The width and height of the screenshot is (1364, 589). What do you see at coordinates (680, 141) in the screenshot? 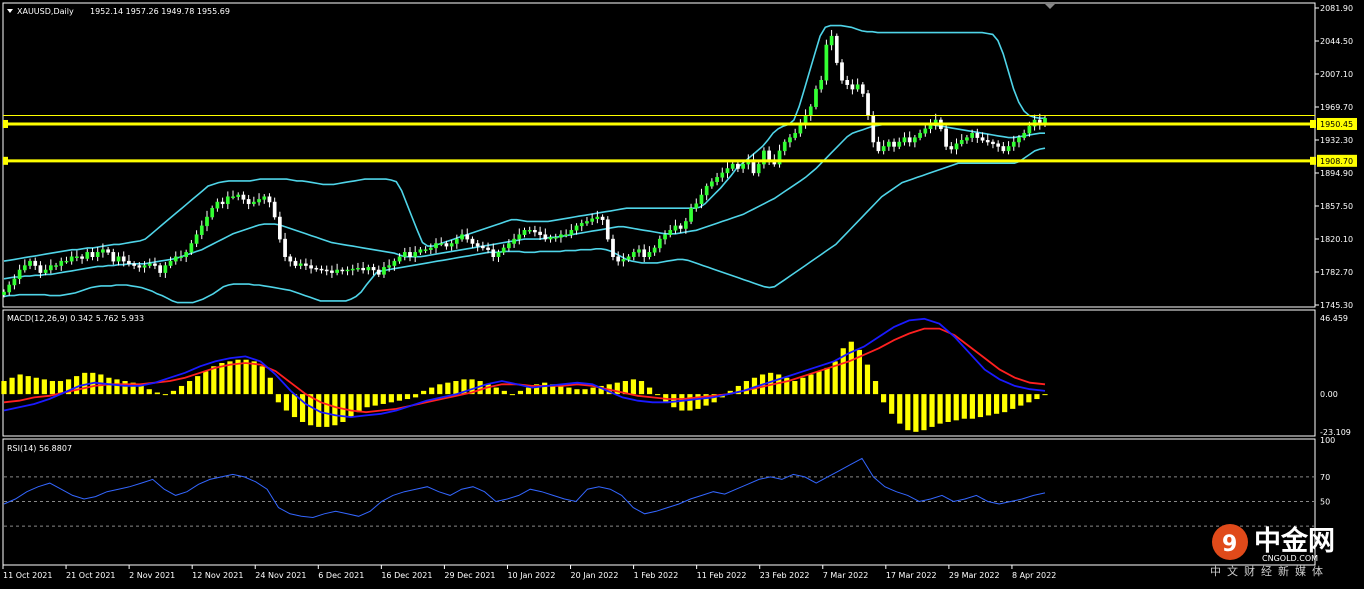
I see `horizontal-levels-layer: 1950.45 1908.70` at bounding box center [680, 141].